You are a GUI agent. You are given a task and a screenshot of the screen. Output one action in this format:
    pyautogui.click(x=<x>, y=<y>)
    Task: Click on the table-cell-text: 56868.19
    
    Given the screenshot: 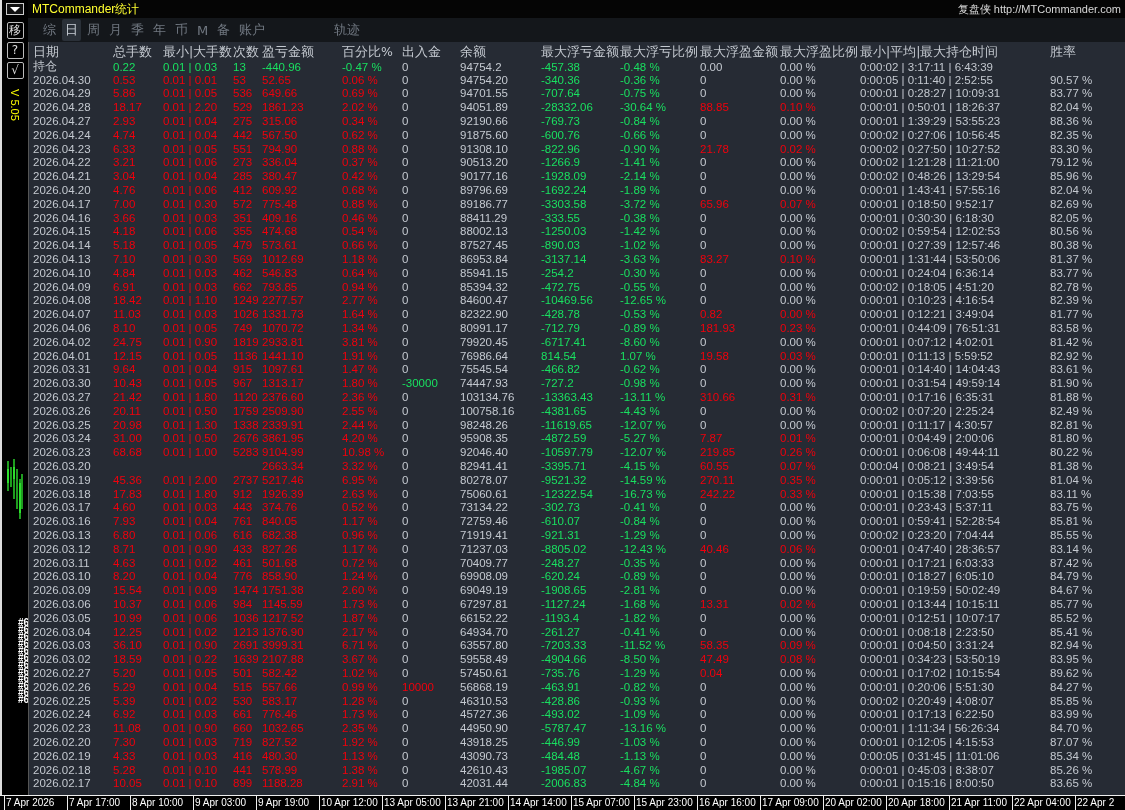 What is the action you would take?
    pyautogui.click(x=484, y=686)
    